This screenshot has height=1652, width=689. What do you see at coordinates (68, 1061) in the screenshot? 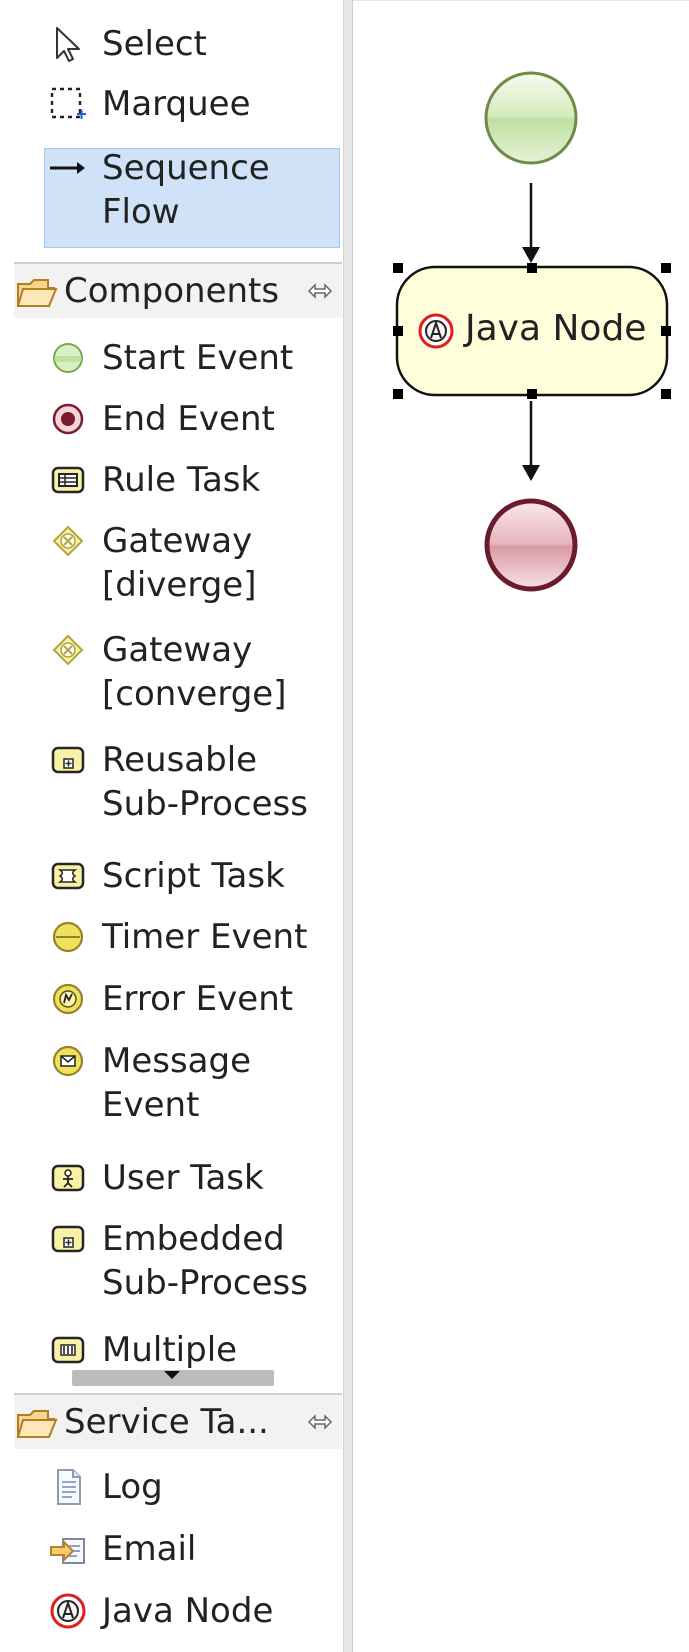
I see `message-event-icon` at bounding box center [68, 1061].